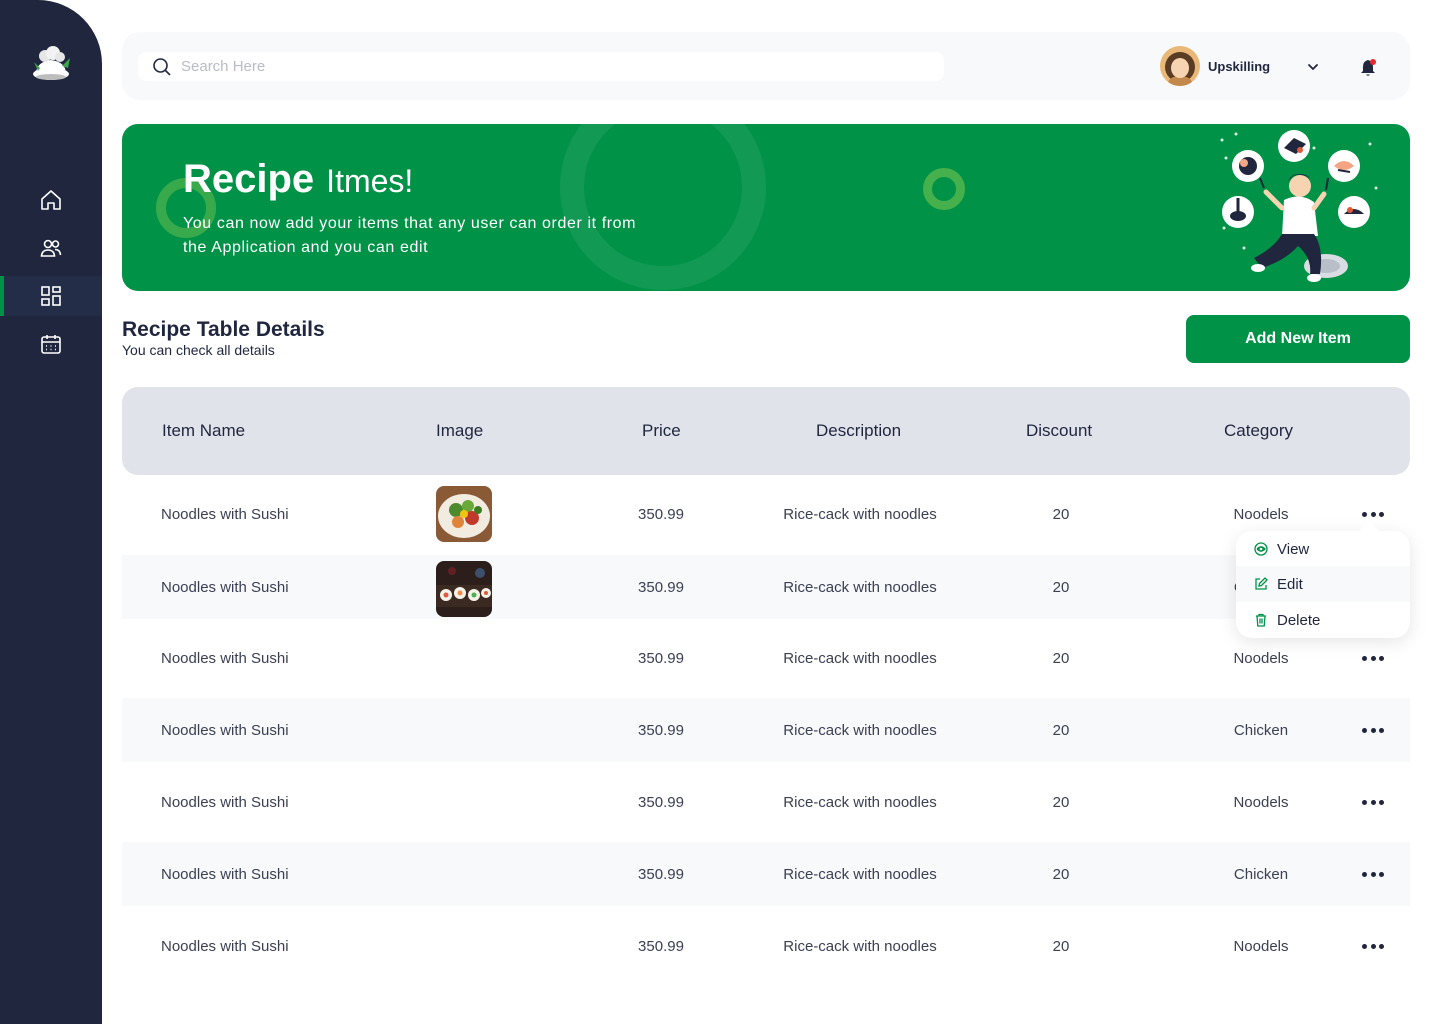  I want to click on menu-item-edit: Edit, so click(1323, 584).